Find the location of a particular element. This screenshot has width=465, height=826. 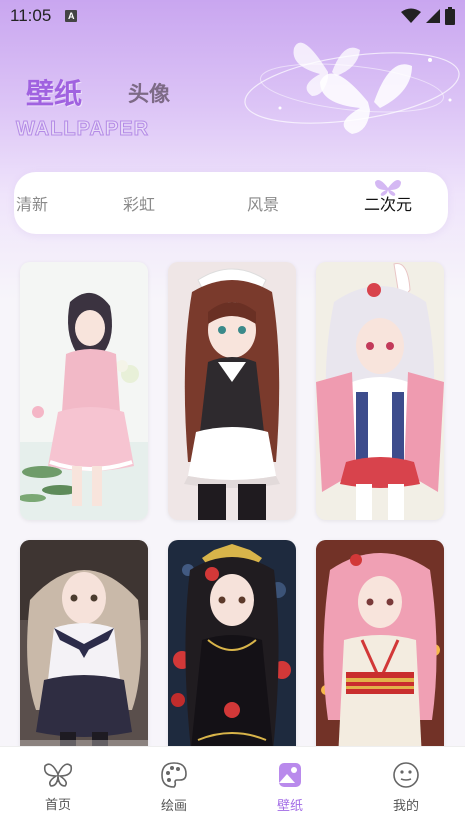

nav-item-profile: 我的 is located at coordinates (406, 786).